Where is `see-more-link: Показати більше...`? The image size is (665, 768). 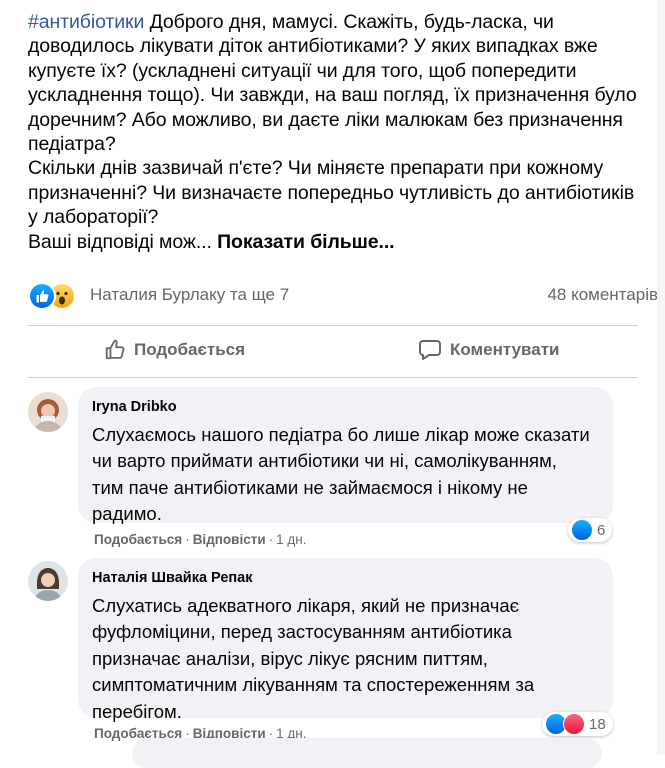 see-more-link: Показати більше... is located at coordinates (306, 242).